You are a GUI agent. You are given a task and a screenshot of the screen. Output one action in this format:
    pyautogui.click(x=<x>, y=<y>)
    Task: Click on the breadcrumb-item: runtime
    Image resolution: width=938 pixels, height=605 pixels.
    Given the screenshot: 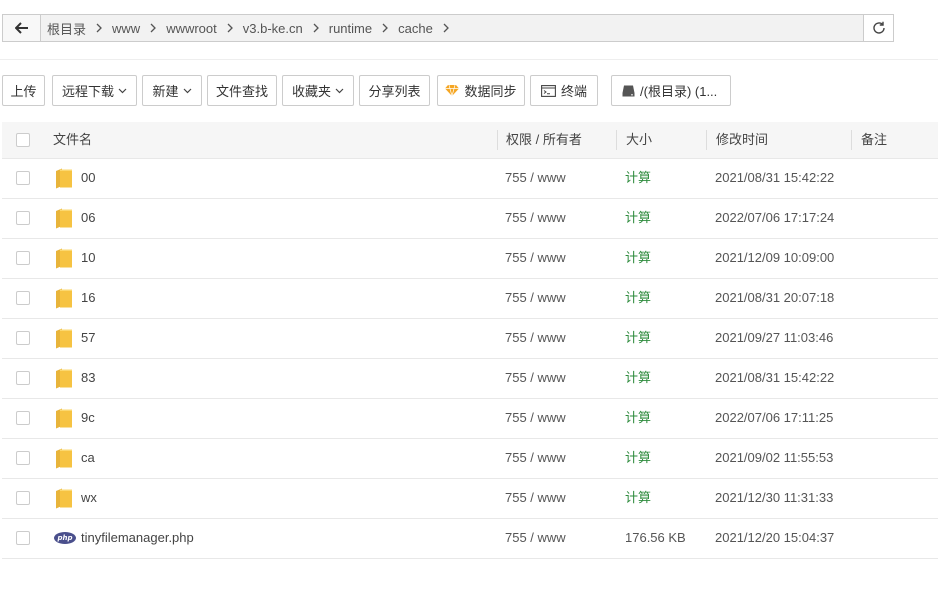 What is the action you would take?
    pyautogui.click(x=363, y=28)
    